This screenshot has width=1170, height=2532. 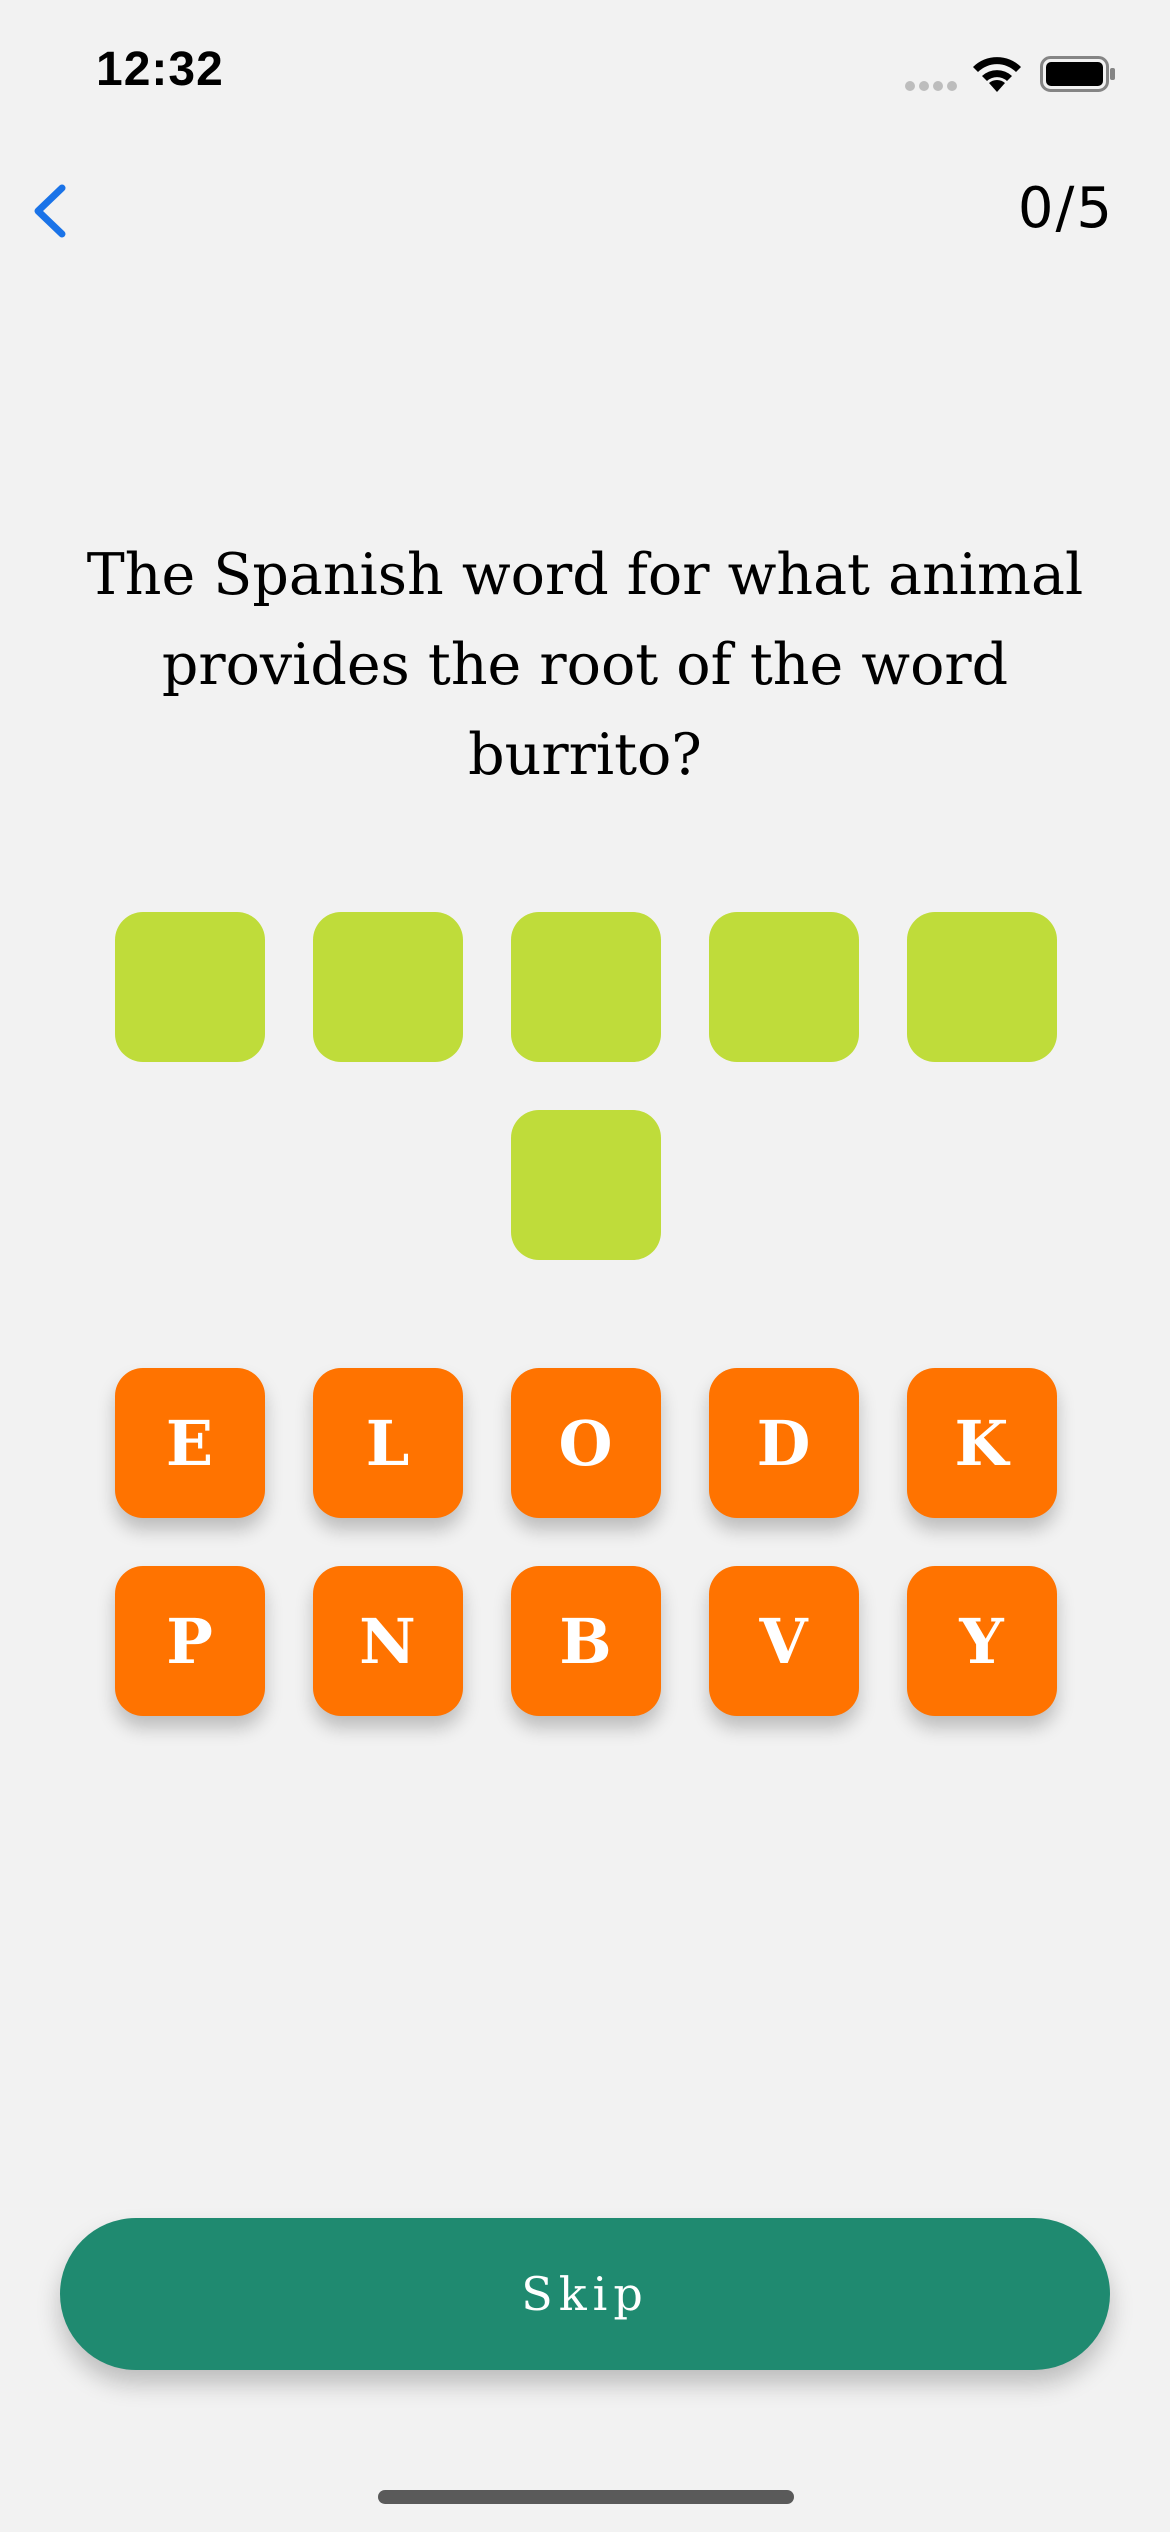 What do you see at coordinates (783, 1443) in the screenshot?
I see `letter-tile-d: D` at bounding box center [783, 1443].